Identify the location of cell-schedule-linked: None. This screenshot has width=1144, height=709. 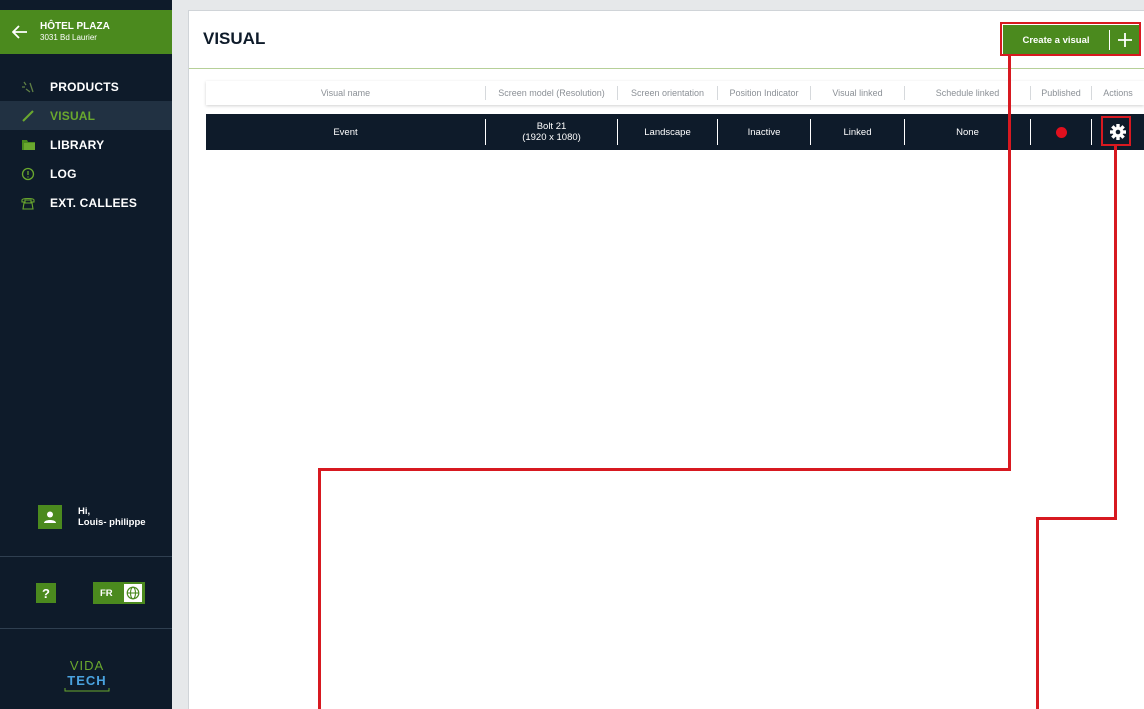
(968, 132).